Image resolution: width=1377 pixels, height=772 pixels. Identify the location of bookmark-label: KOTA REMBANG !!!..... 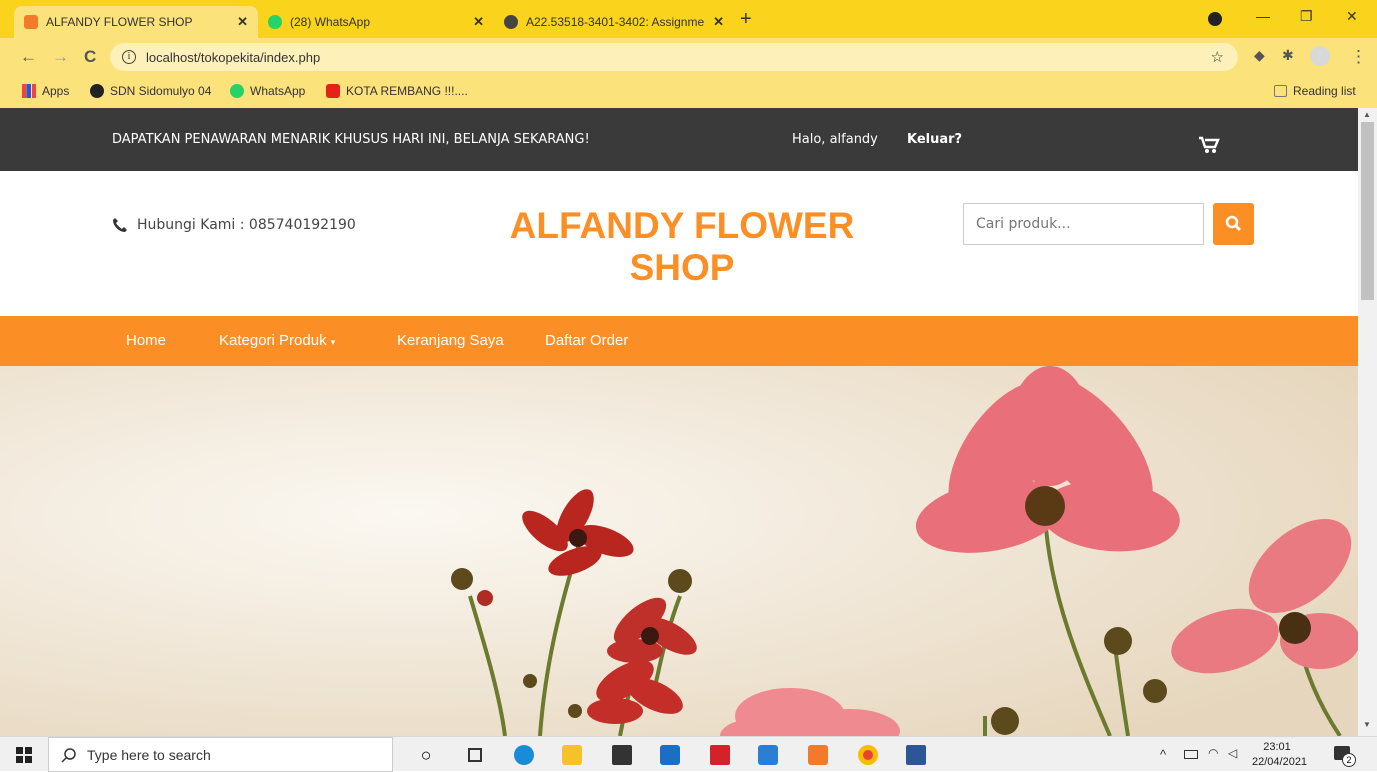
(407, 91).